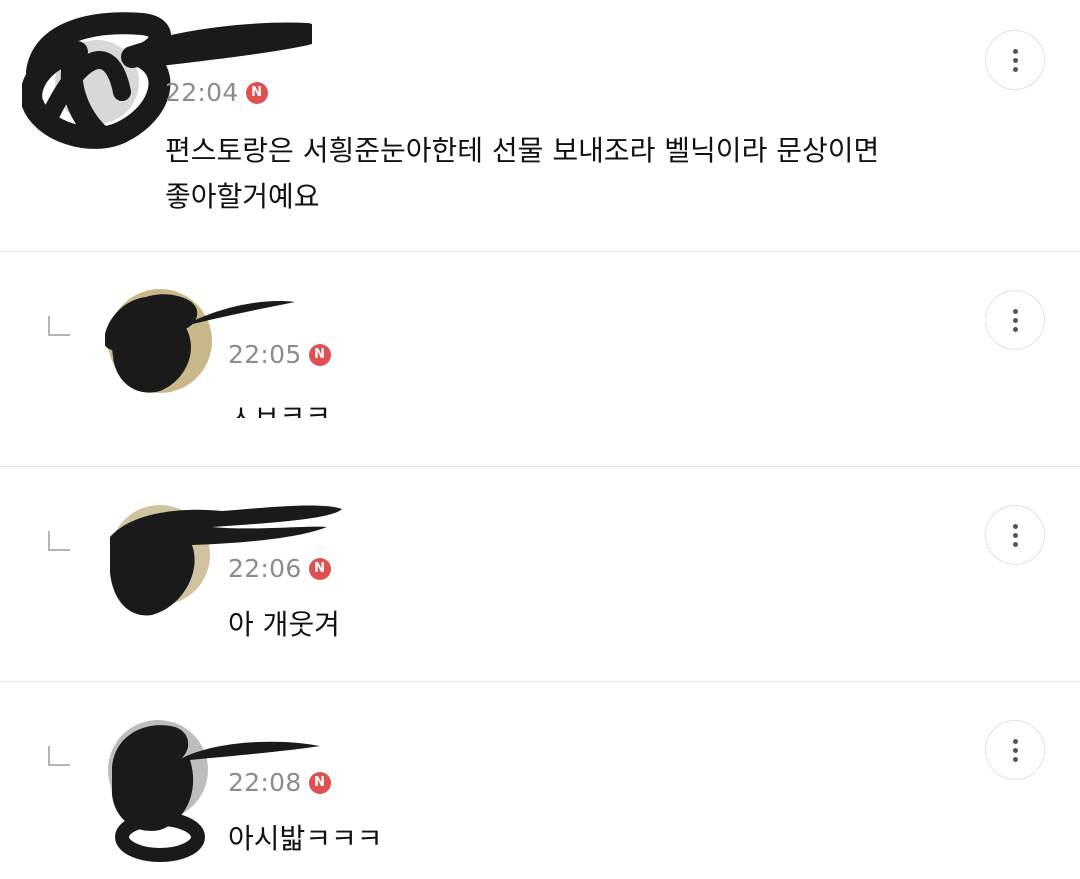  Describe the element at coordinates (265, 568) in the screenshot. I see `comment-time: 22:06` at that location.